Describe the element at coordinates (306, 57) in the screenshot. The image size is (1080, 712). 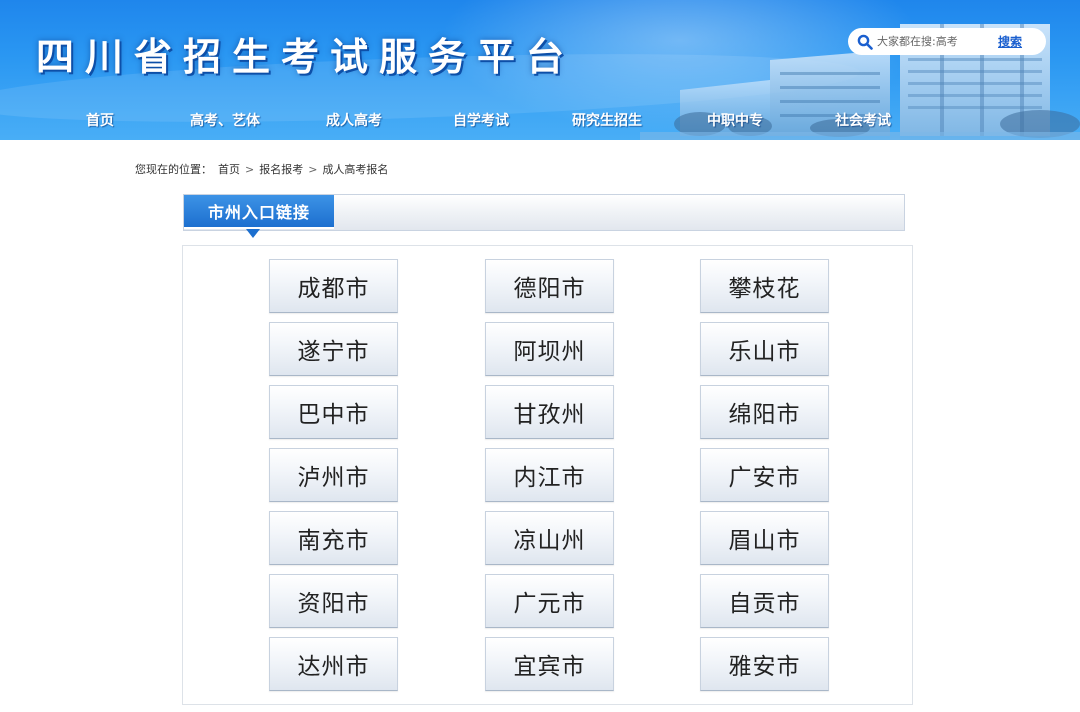
I see `site-title: 四川省招生考试服务平台` at that location.